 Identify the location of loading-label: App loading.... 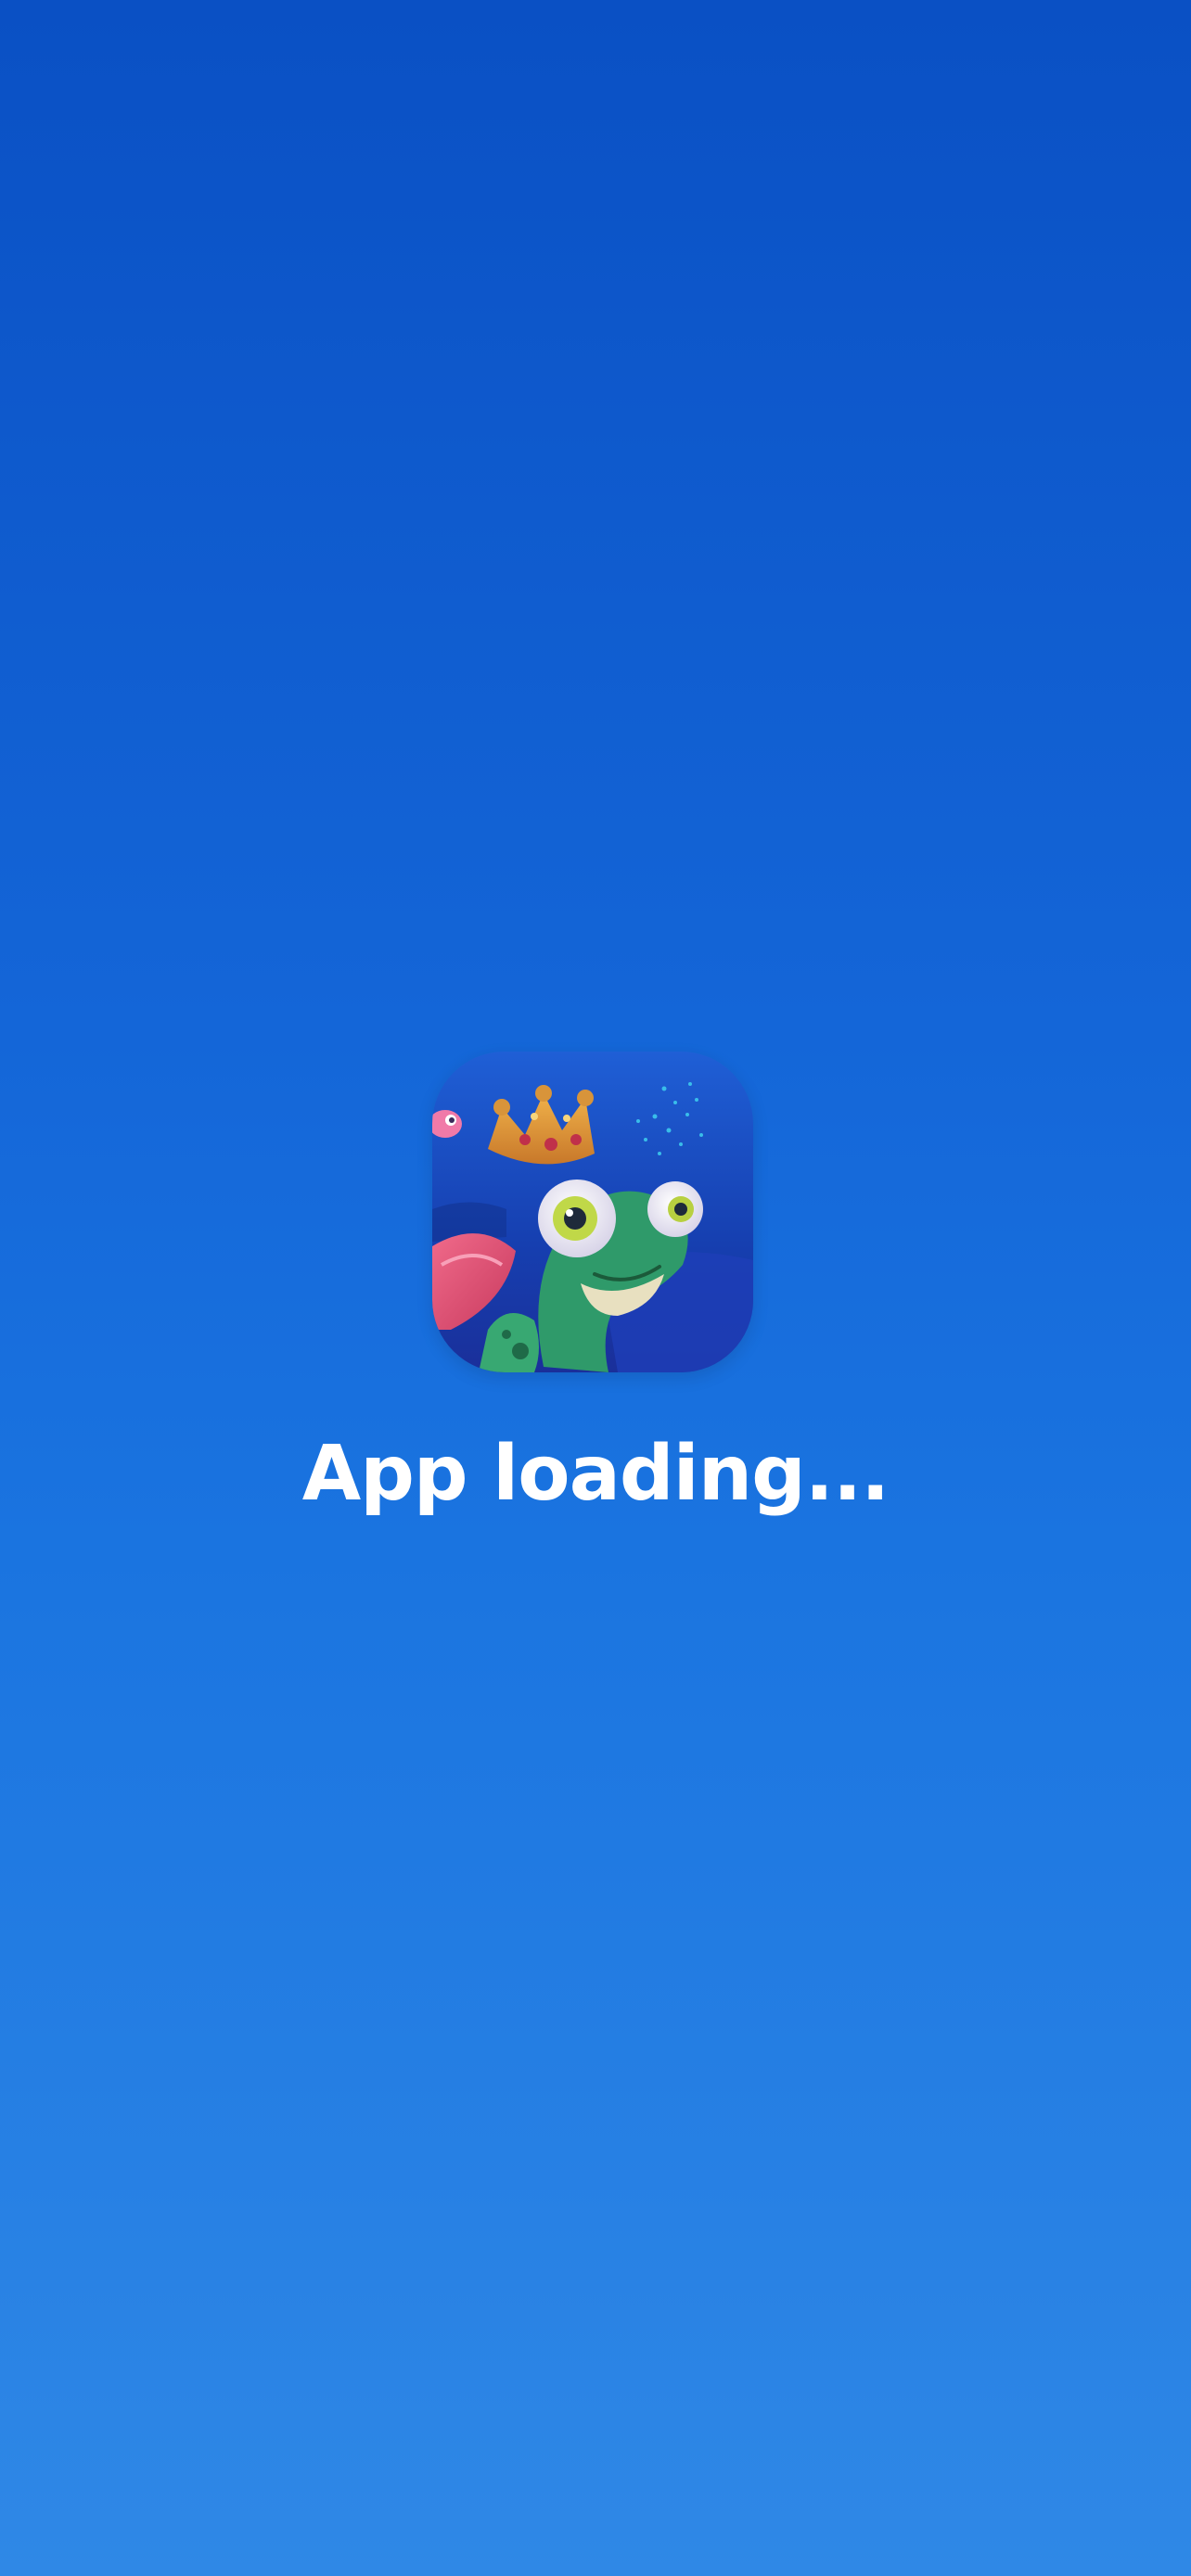
(595, 1474).